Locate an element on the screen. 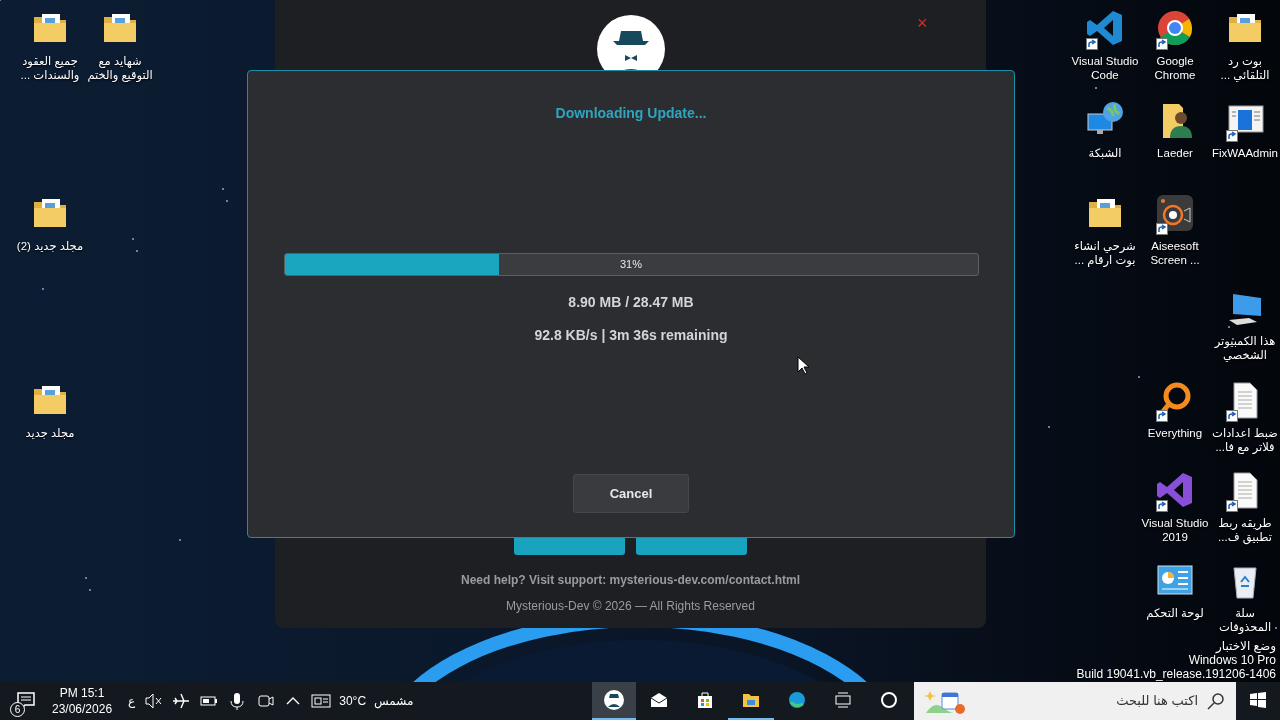  visual-studio-icon is located at coordinates (1175, 490).